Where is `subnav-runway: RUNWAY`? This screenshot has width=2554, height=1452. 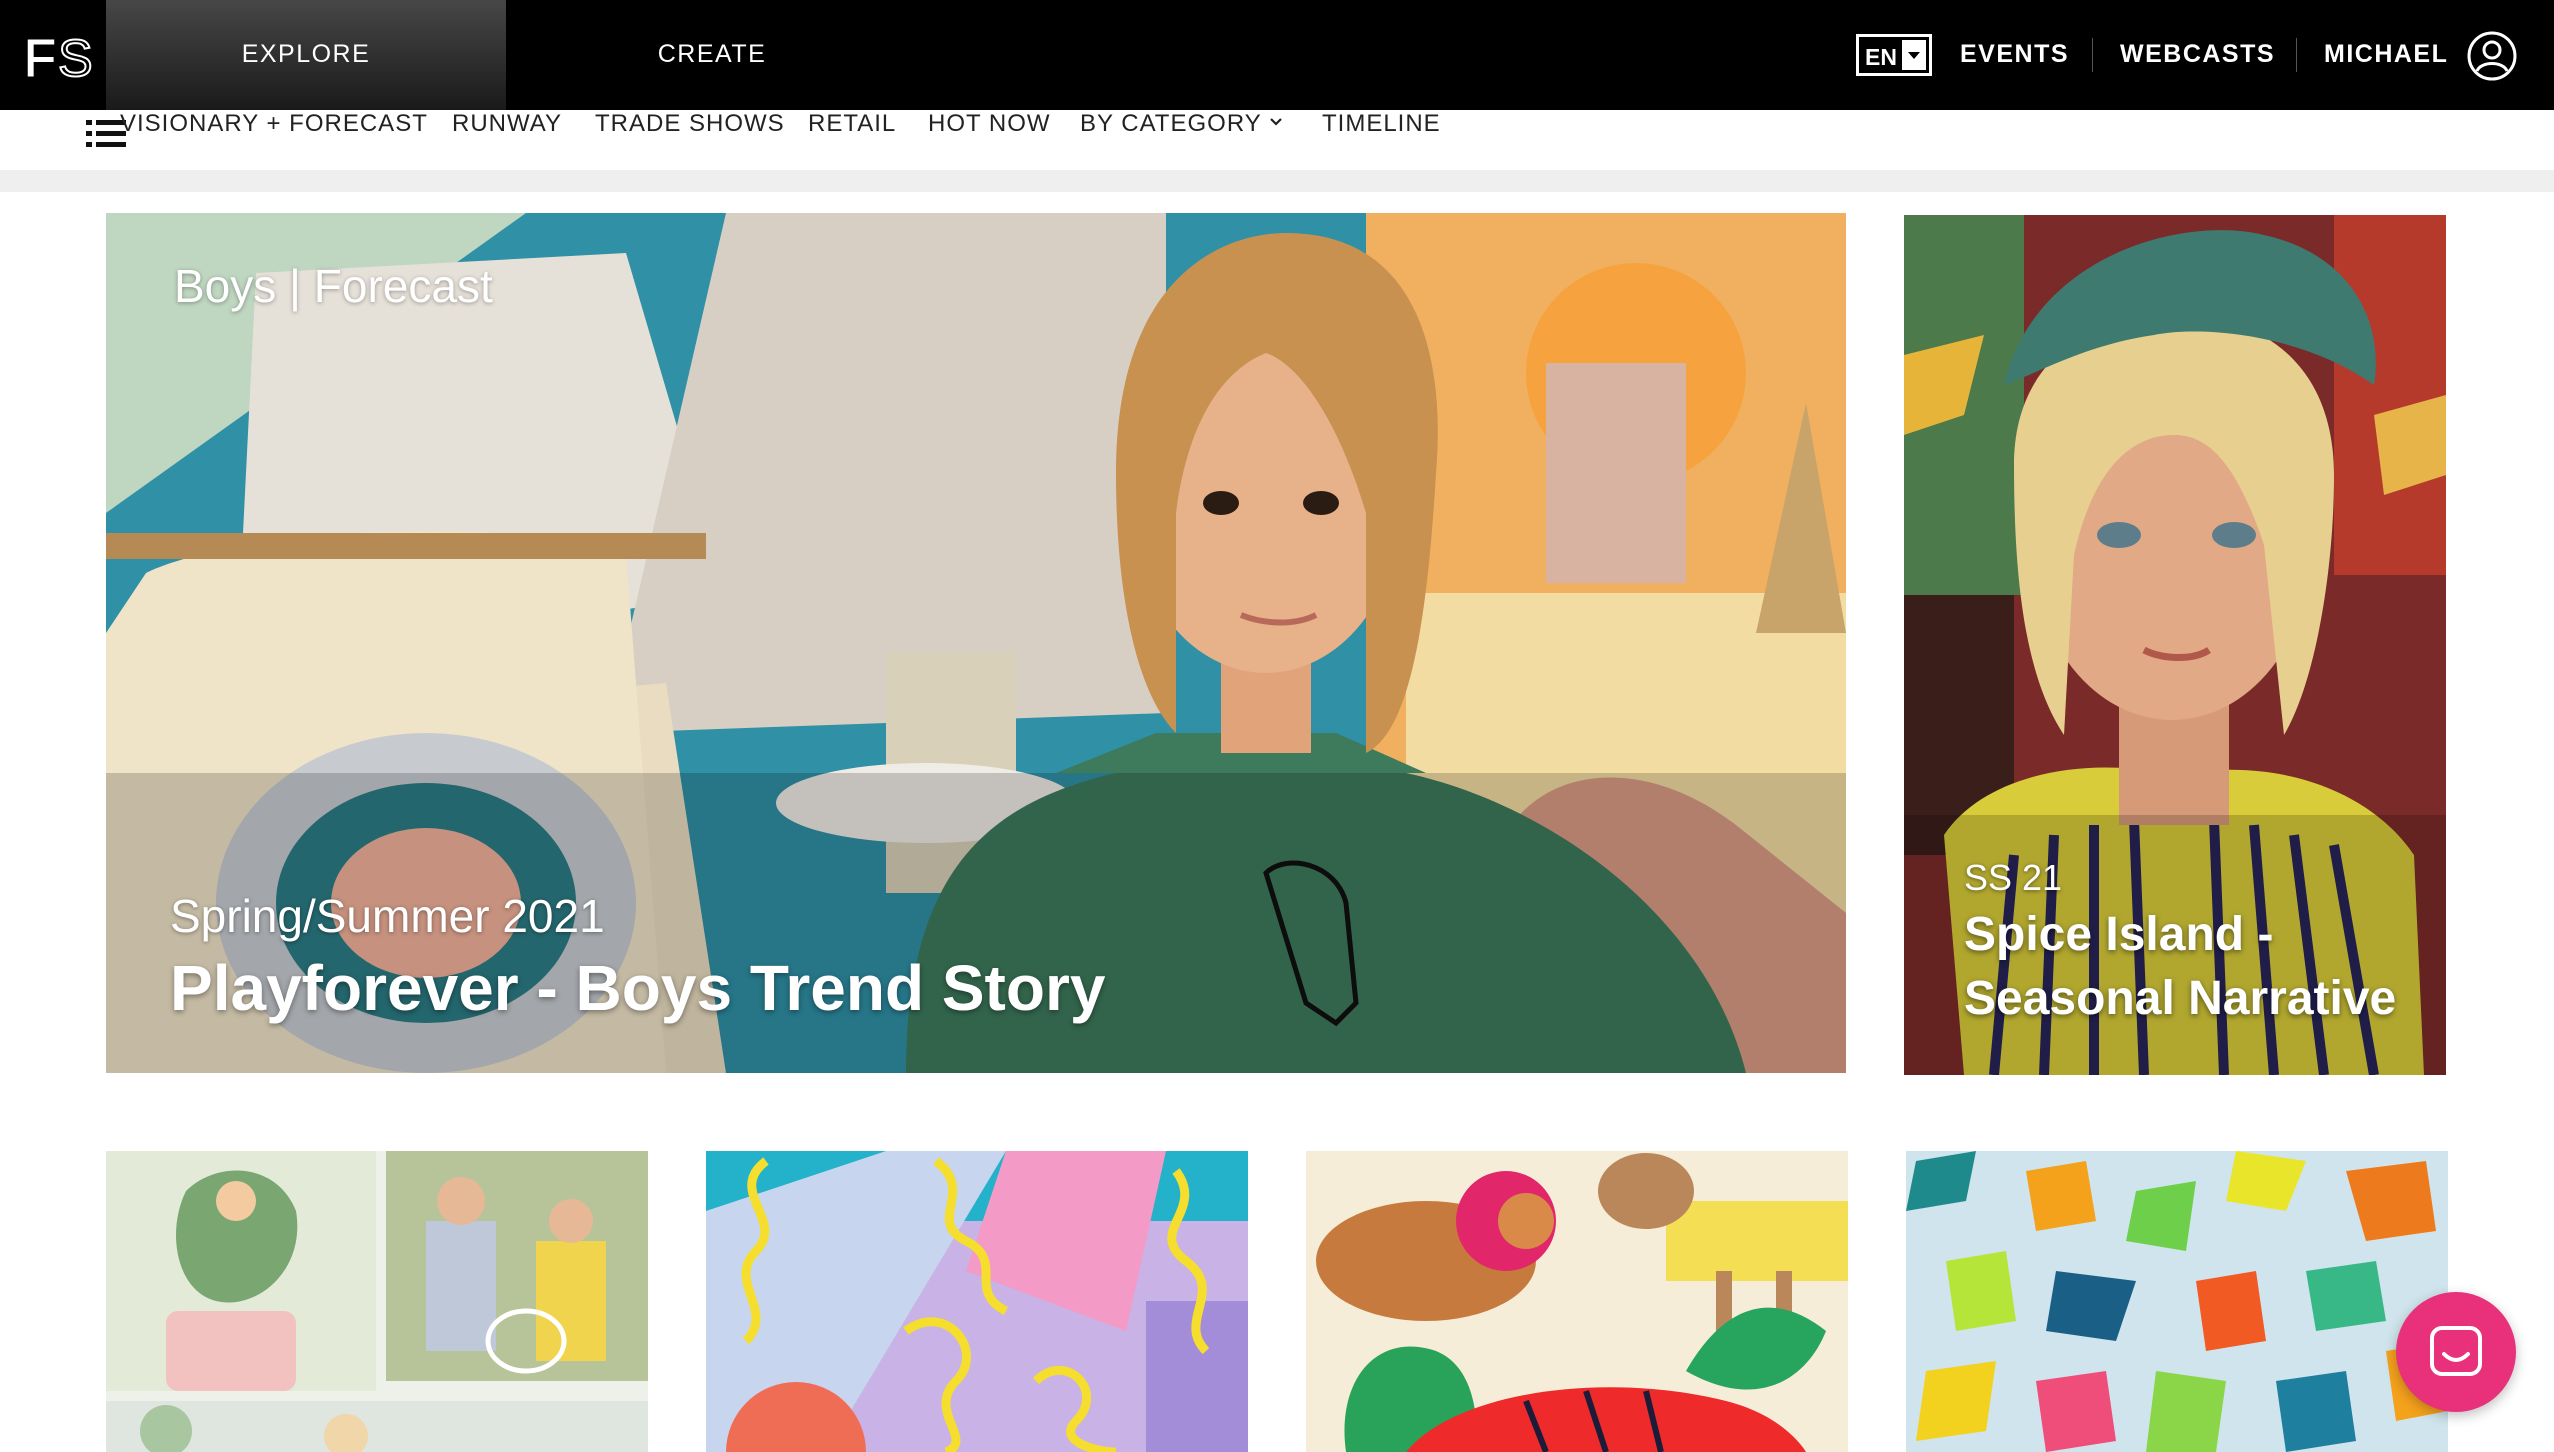
subnav-runway: RUNWAY is located at coordinates (507, 124).